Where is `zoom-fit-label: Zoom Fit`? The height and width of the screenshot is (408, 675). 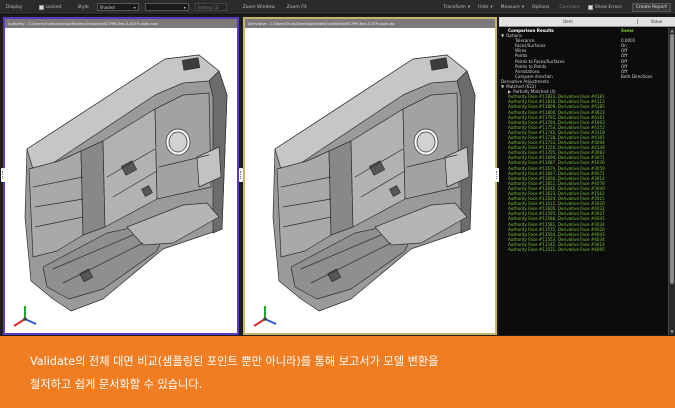
zoom-fit-label: Zoom Fit is located at coordinates (296, 7).